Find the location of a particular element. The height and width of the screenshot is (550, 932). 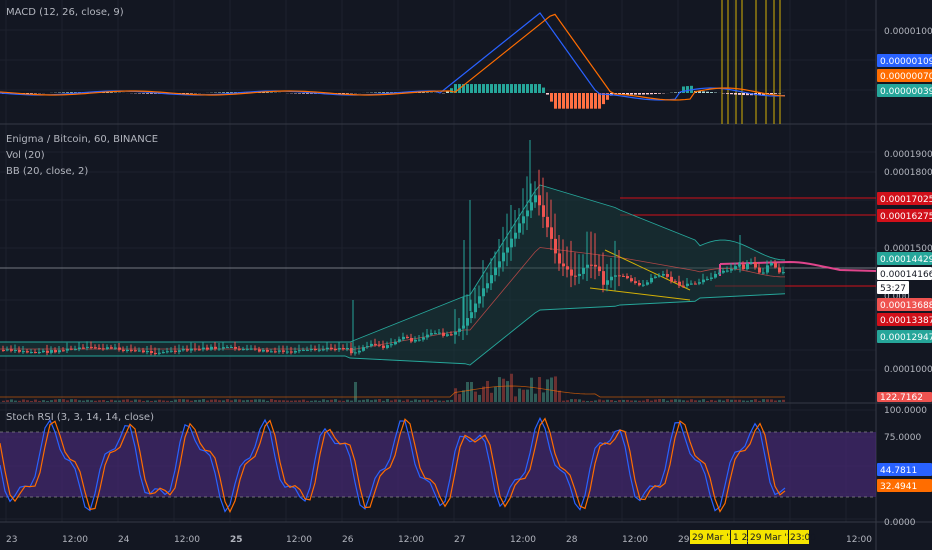

time-axis-label: 12:00 is located at coordinates (635, 540).